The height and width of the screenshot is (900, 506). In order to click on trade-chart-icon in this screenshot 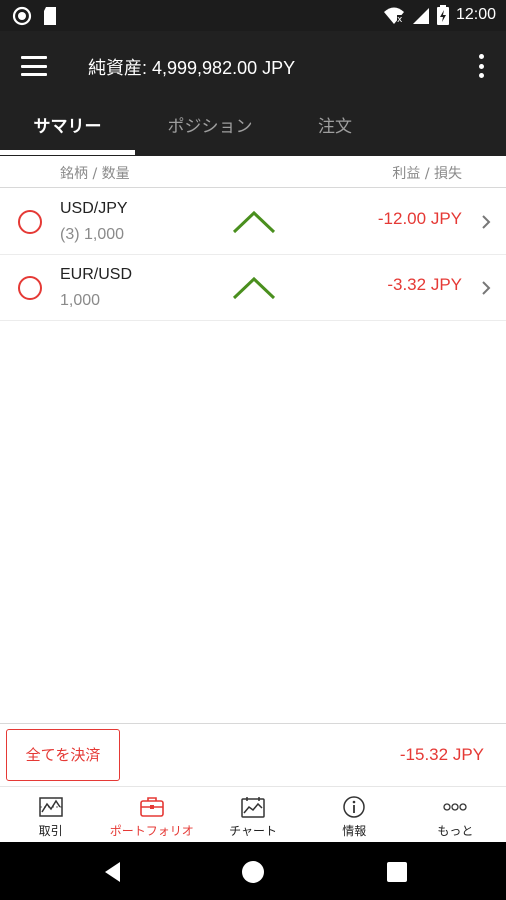, I will do `click(50, 807)`.